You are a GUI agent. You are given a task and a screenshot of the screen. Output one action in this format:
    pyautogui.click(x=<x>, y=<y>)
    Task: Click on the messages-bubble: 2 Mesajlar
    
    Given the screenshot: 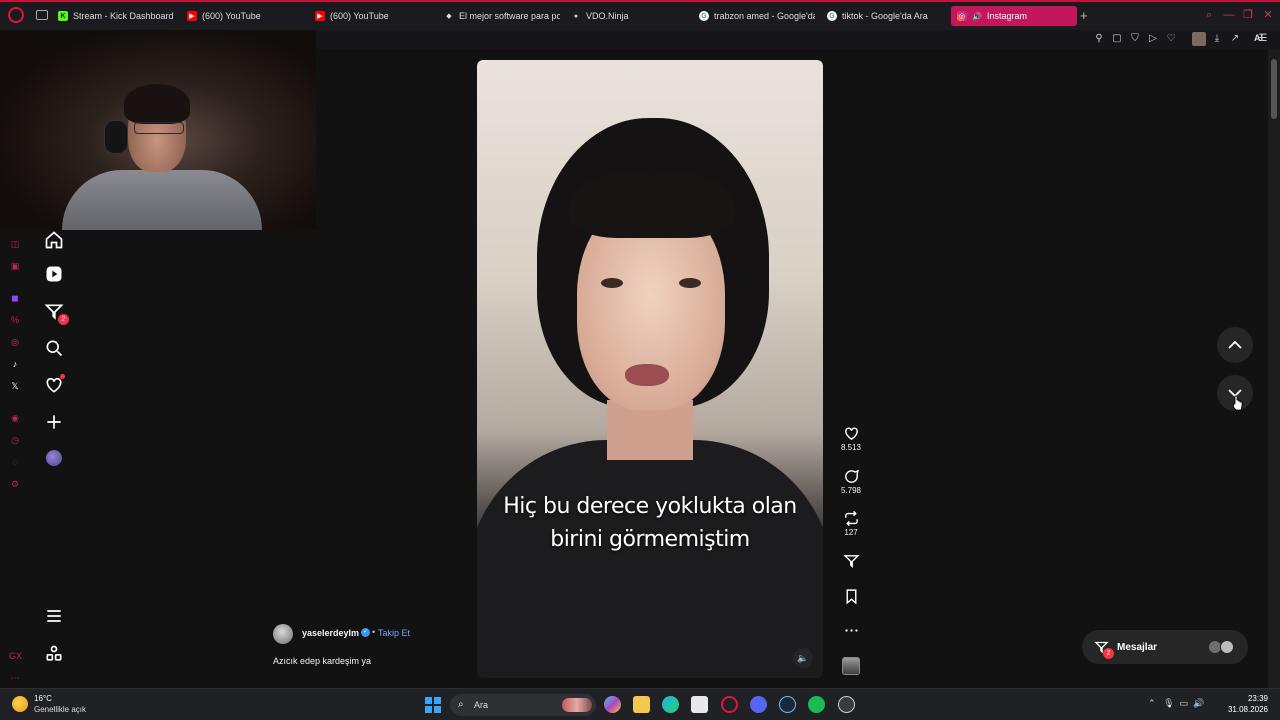 What is the action you would take?
    pyautogui.click(x=1165, y=647)
    